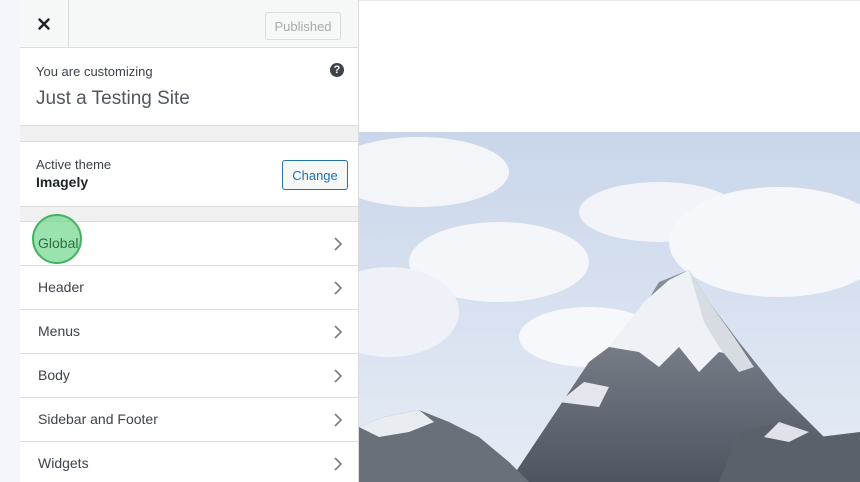 The height and width of the screenshot is (482, 860). What do you see at coordinates (63, 463) in the screenshot?
I see `menu-item-label: Widgets` at bounding box center [63, 463].